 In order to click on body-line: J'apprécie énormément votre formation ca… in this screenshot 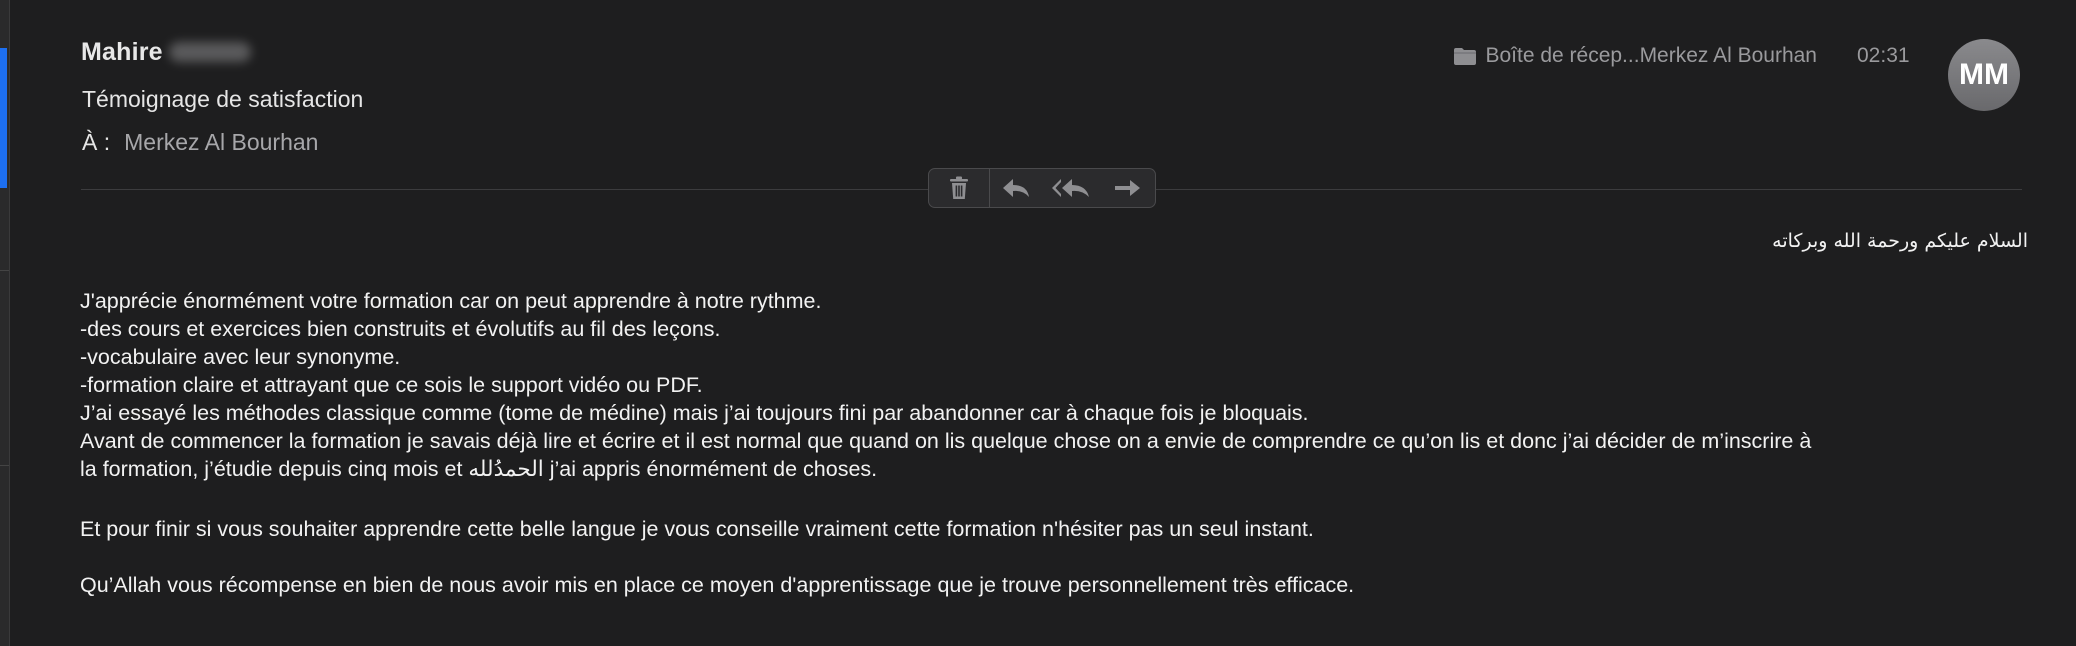, I will do `click(451, 301)`.